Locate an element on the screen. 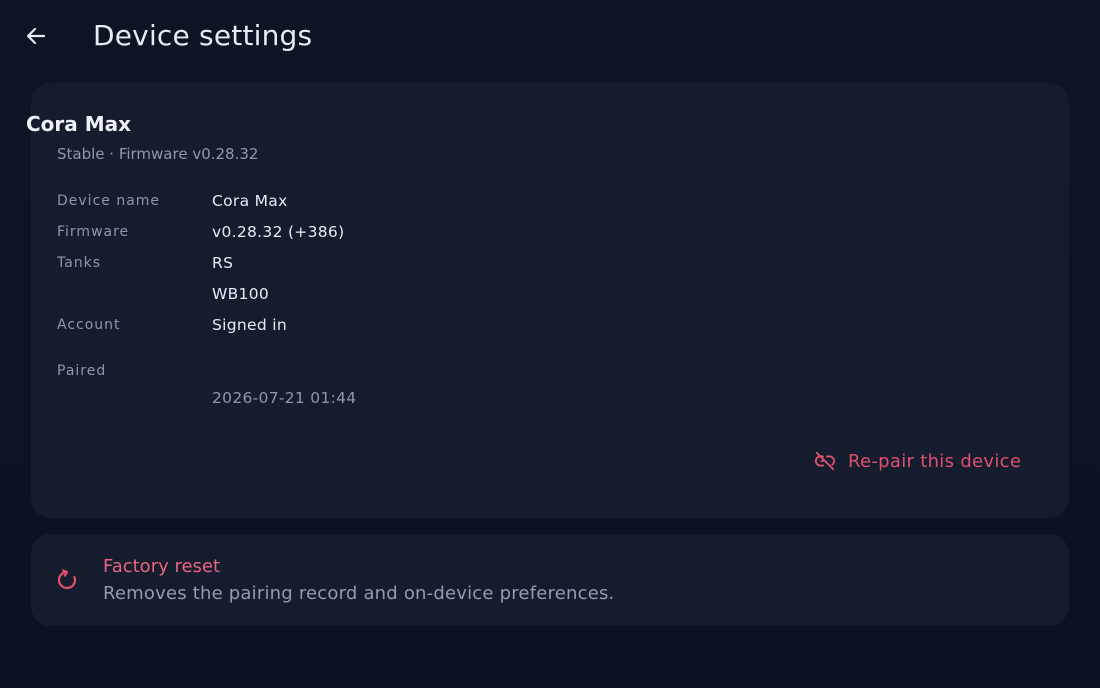 The width and height of the screenshot is (1100, 688). tanks-label: Tanks is located at coordinates (79, 263).